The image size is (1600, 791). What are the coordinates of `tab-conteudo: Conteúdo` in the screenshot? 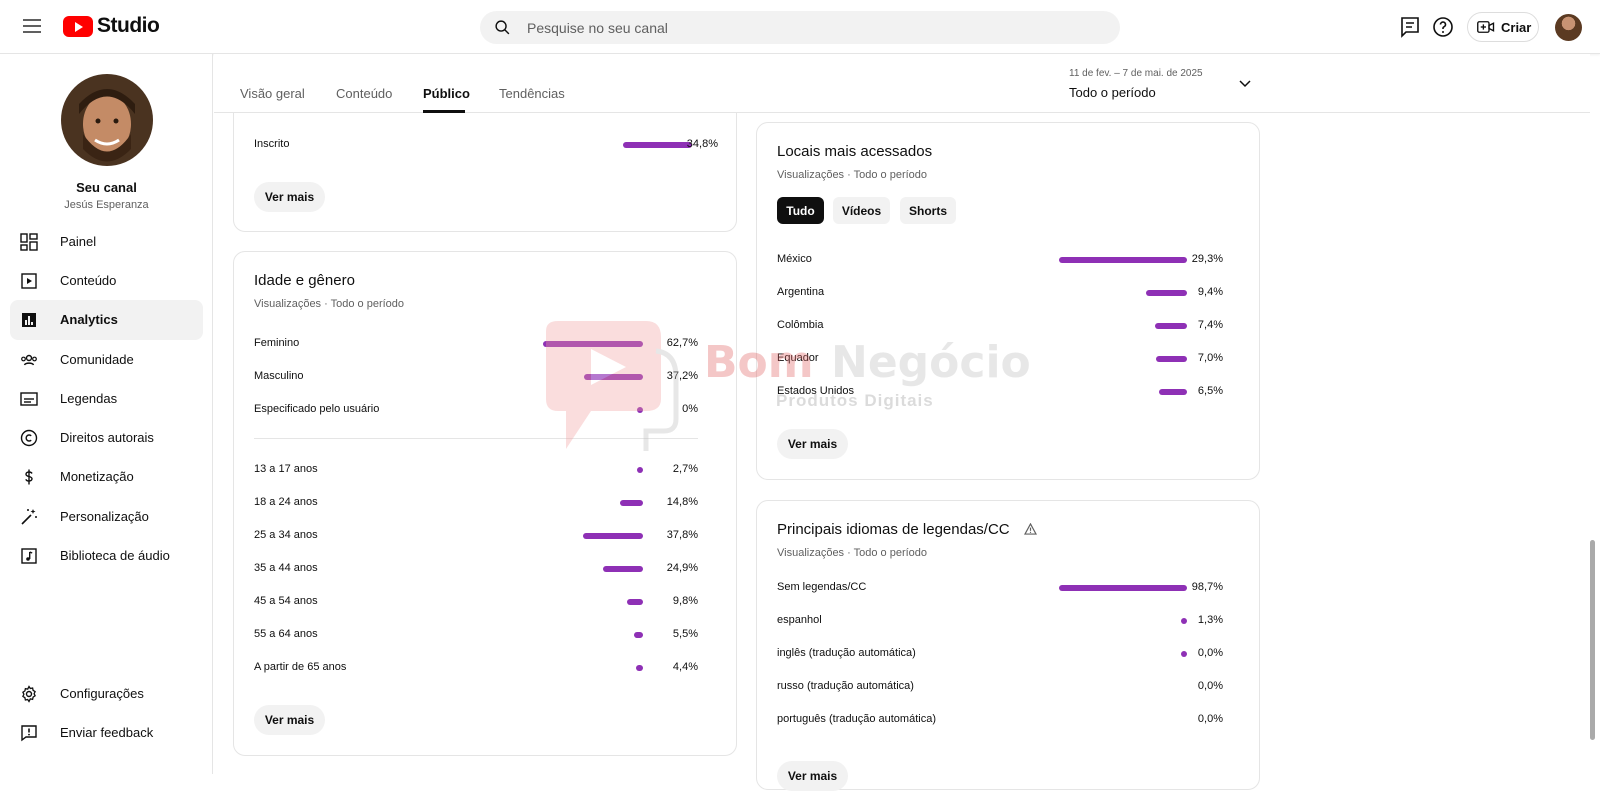 It's located at (364, 93).